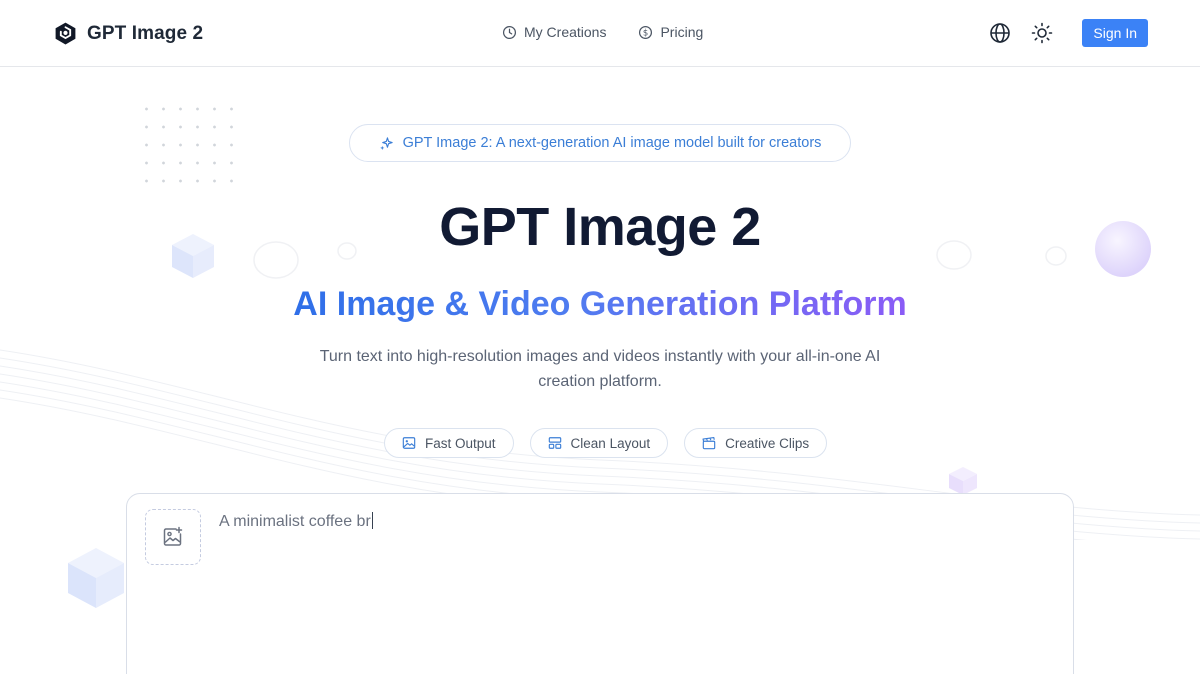  I want to click on sign-in-button: Sign In, so click(1115, 33).